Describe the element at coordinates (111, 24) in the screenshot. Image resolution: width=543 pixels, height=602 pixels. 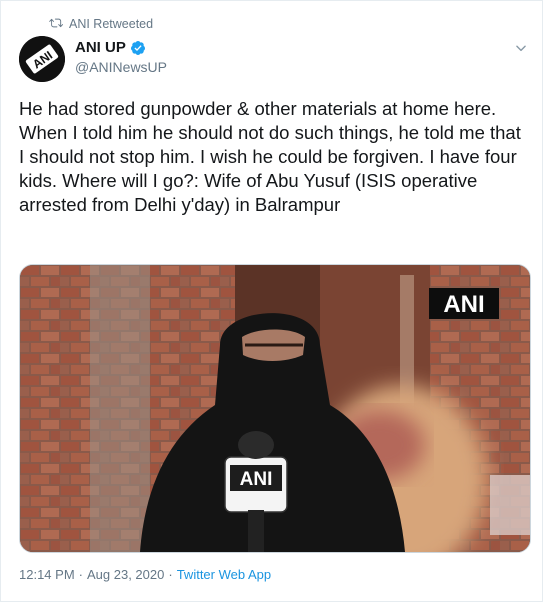
I see `retweet-label: ANI Retweeted` at that location.